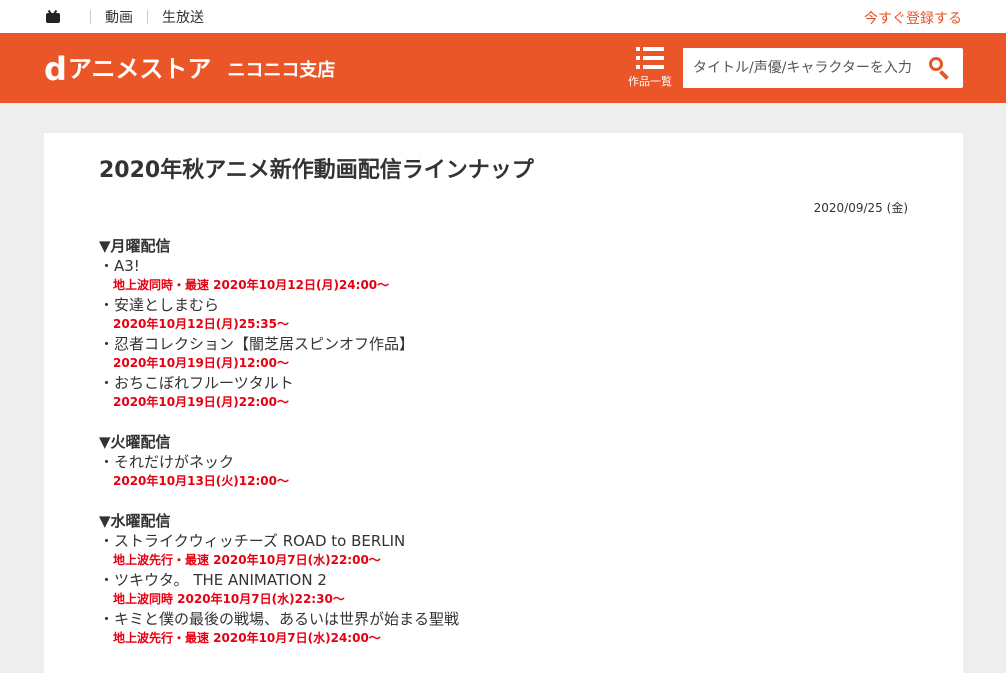  Describe the element at coordinates (247, 638) in the screenshot. I see `list-item-schedule: 地上波先行・最速 2020年10月7日(水)24:00〜` at that location.